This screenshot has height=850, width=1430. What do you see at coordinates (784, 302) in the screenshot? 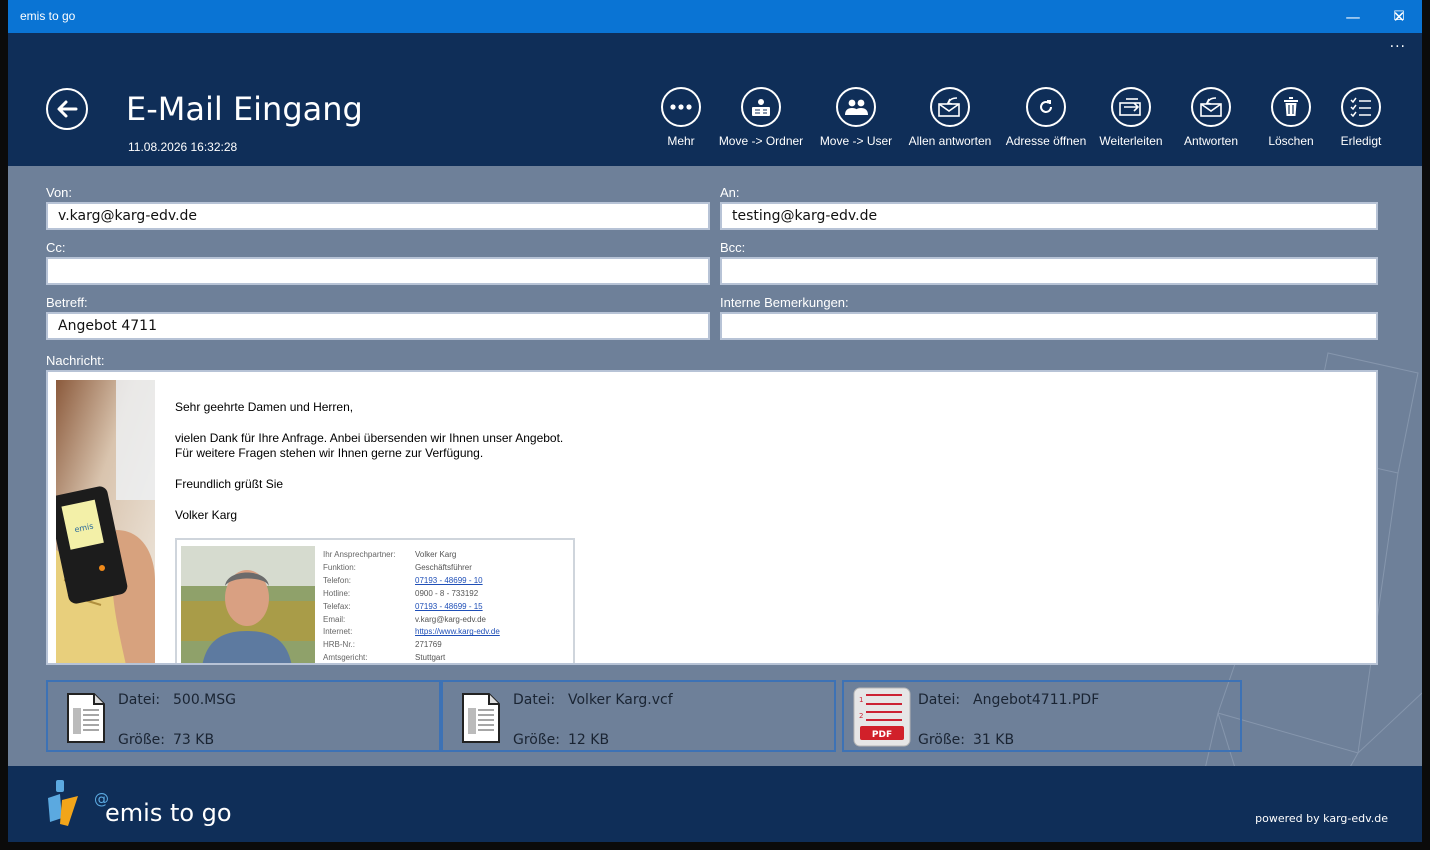
I see `bemerkungen-label: Interne Bemerkungen:` at bounding box center [784, 302].